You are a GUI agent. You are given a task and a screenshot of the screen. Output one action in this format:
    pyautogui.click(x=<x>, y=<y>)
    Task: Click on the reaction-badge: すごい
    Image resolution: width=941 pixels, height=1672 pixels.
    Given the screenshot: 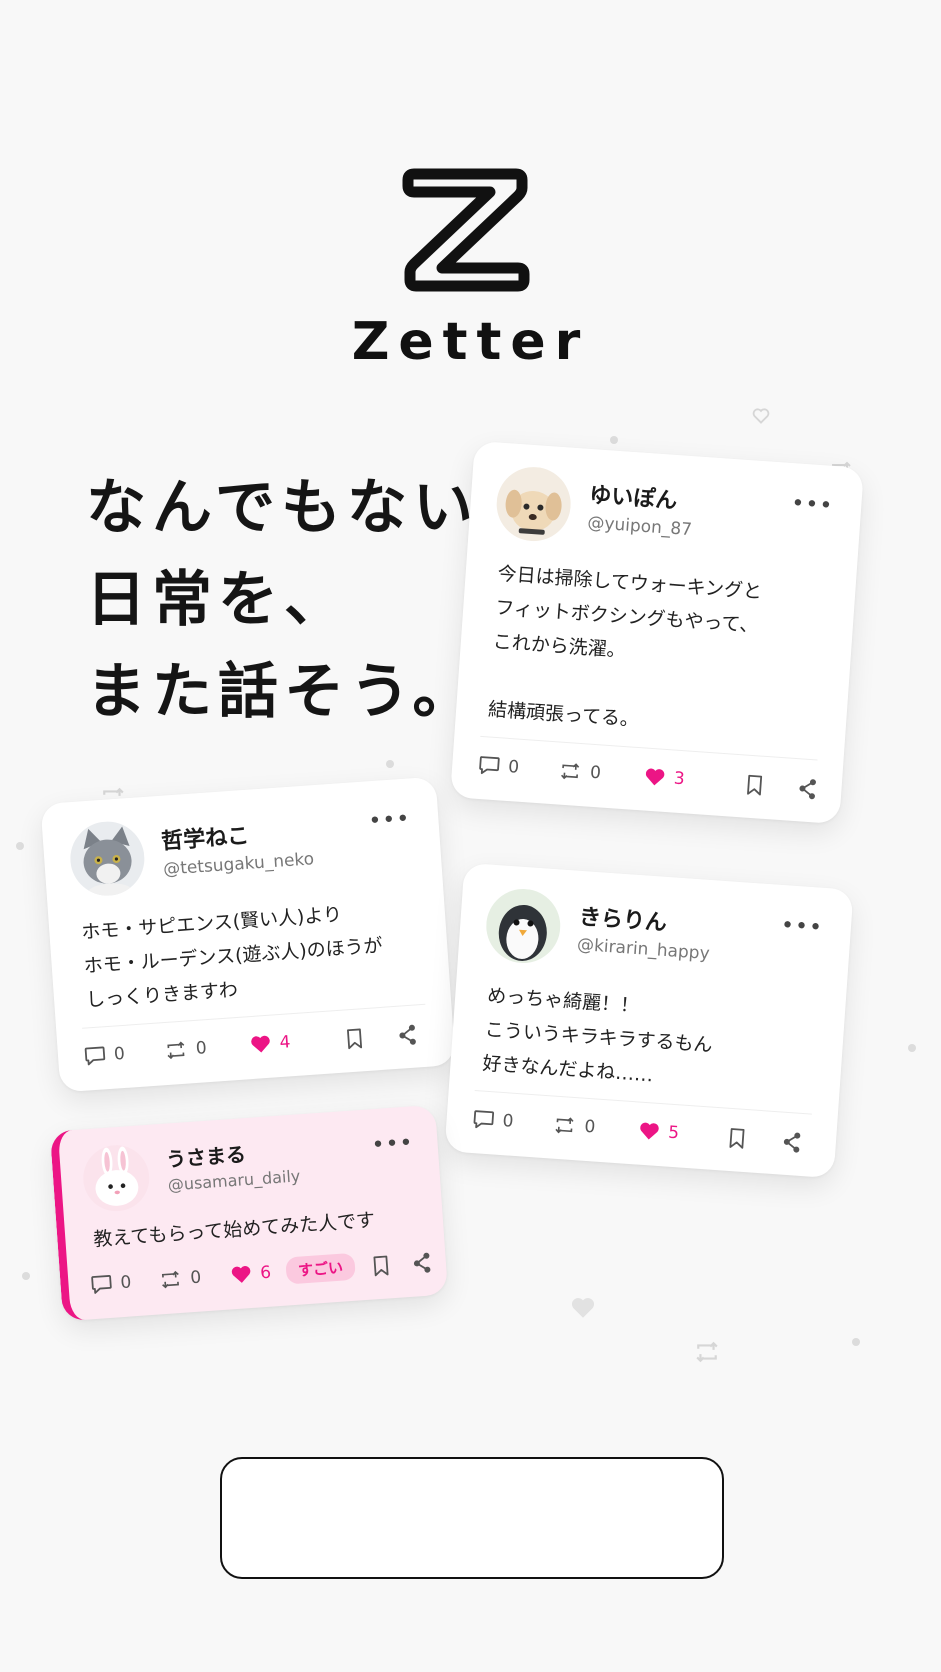 What is the action you would take?
    pyautogui.click(x=320, y=1268)
    